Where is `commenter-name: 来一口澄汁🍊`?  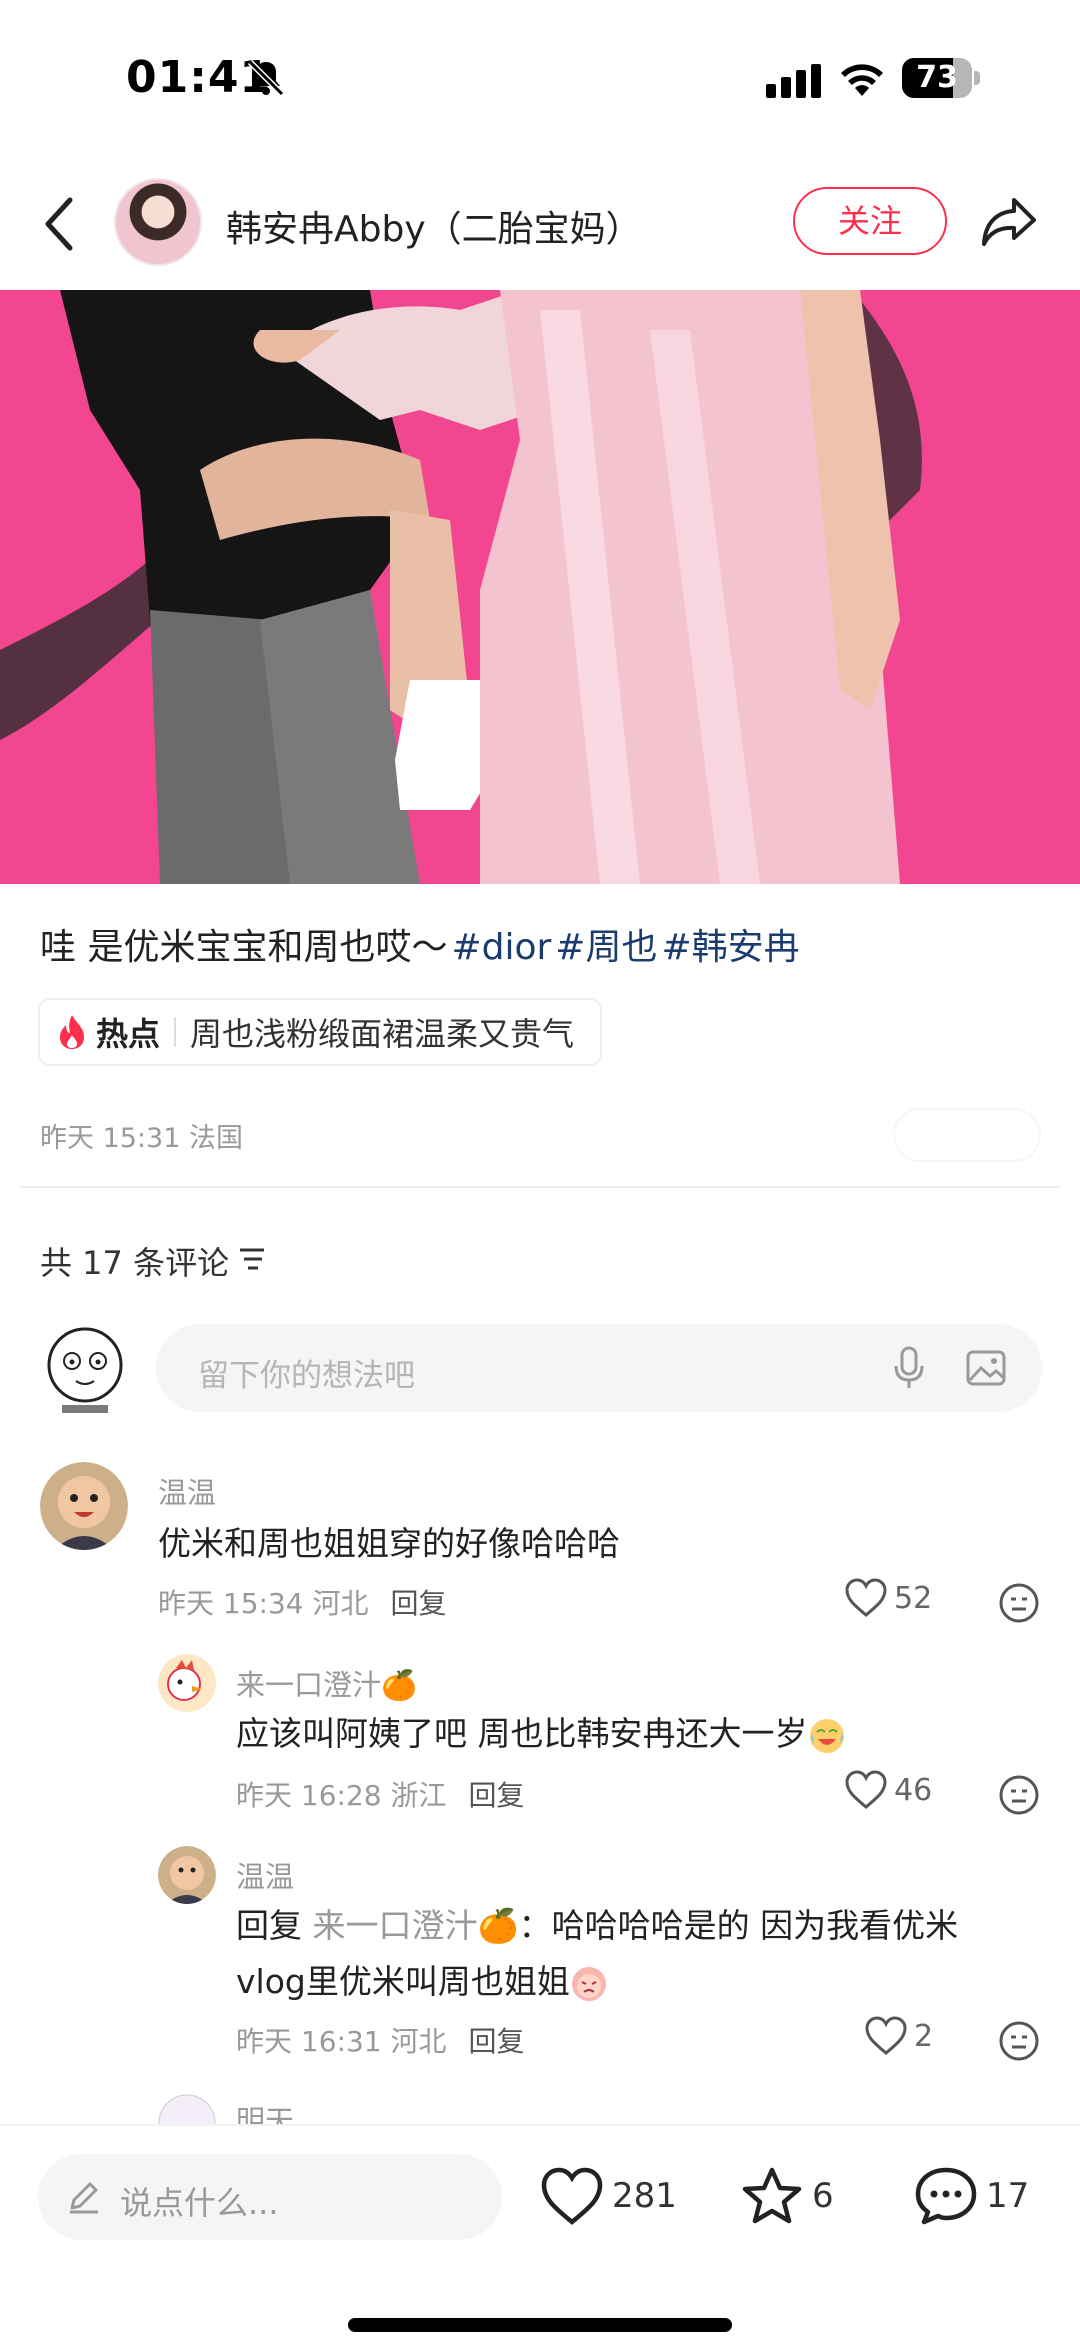
commenter-name: 来一口澄汁🍊 is located at coordinates (326, 1683).